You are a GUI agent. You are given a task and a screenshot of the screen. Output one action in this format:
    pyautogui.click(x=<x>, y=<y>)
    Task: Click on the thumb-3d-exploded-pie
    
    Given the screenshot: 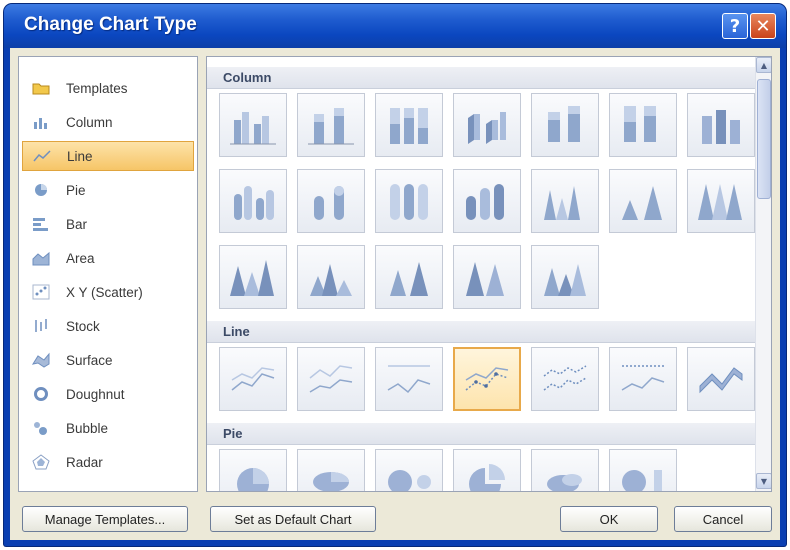 What is the action you would take?
    pyautogui.click(x=565, y=470)
    